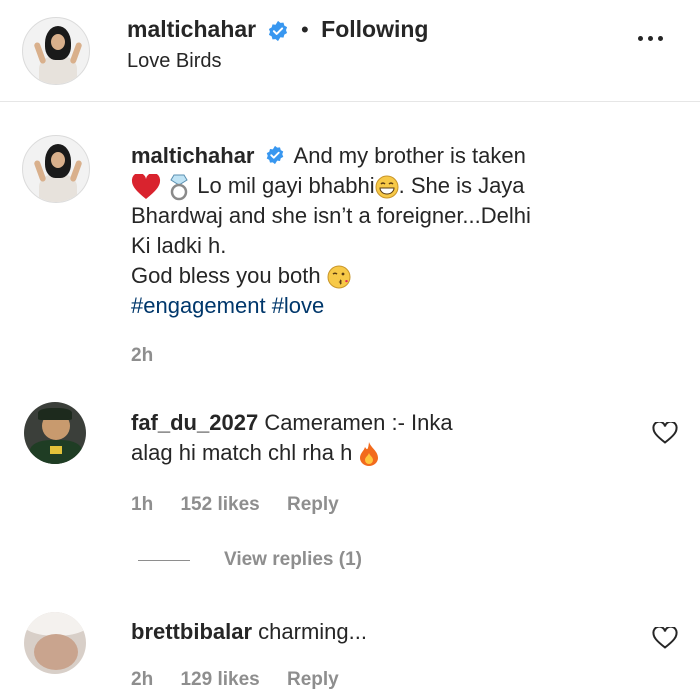 The height and width of the screenshot is (700, 700). I want to click on location-link: Love Birds, so click(174, 61).